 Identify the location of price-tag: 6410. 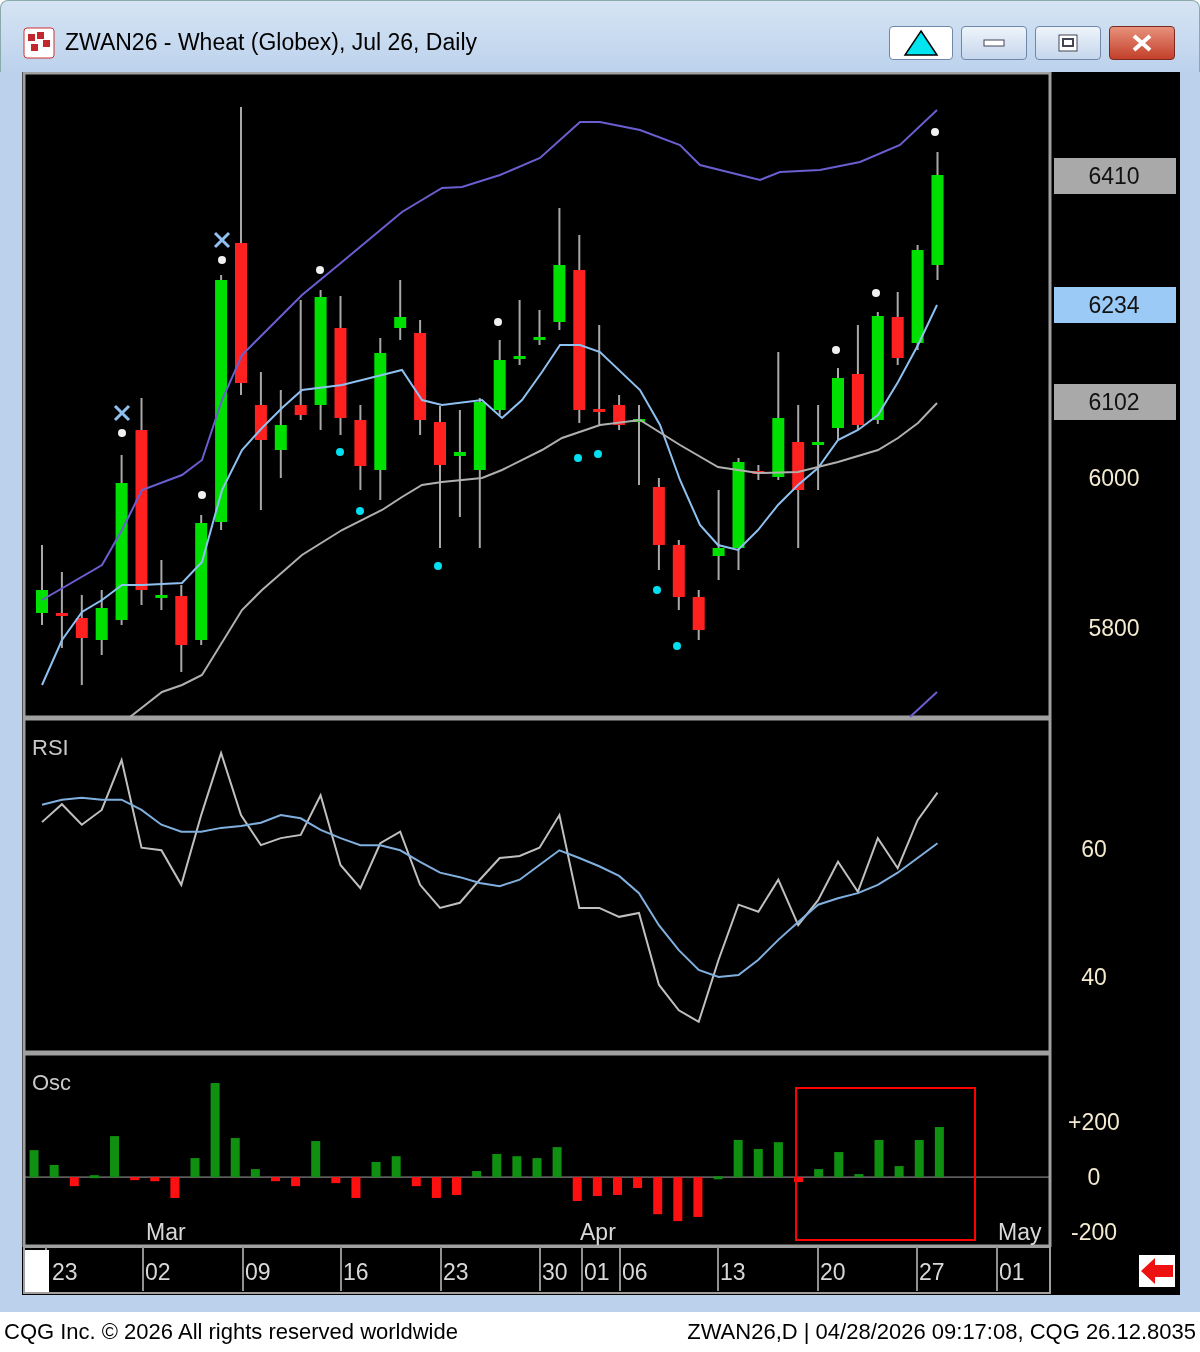
(1115, 176).